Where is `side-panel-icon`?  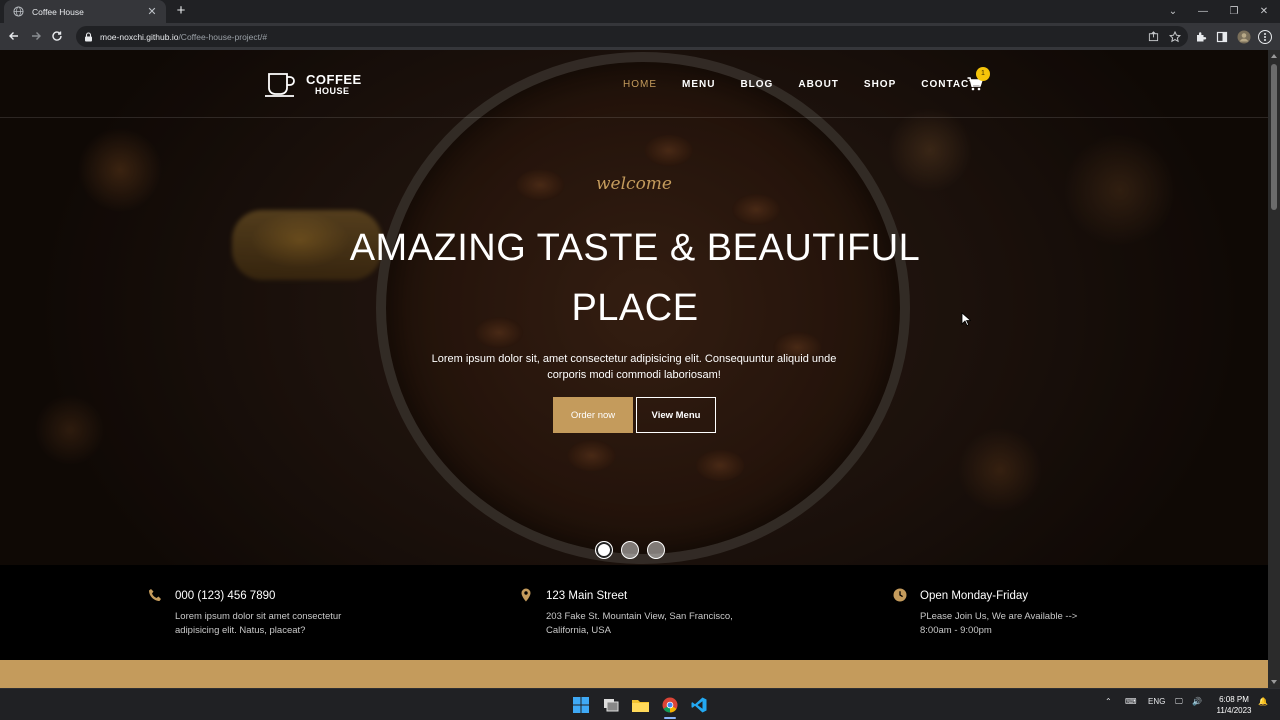
side-panel-icon is located at coordinates (1222, 36).